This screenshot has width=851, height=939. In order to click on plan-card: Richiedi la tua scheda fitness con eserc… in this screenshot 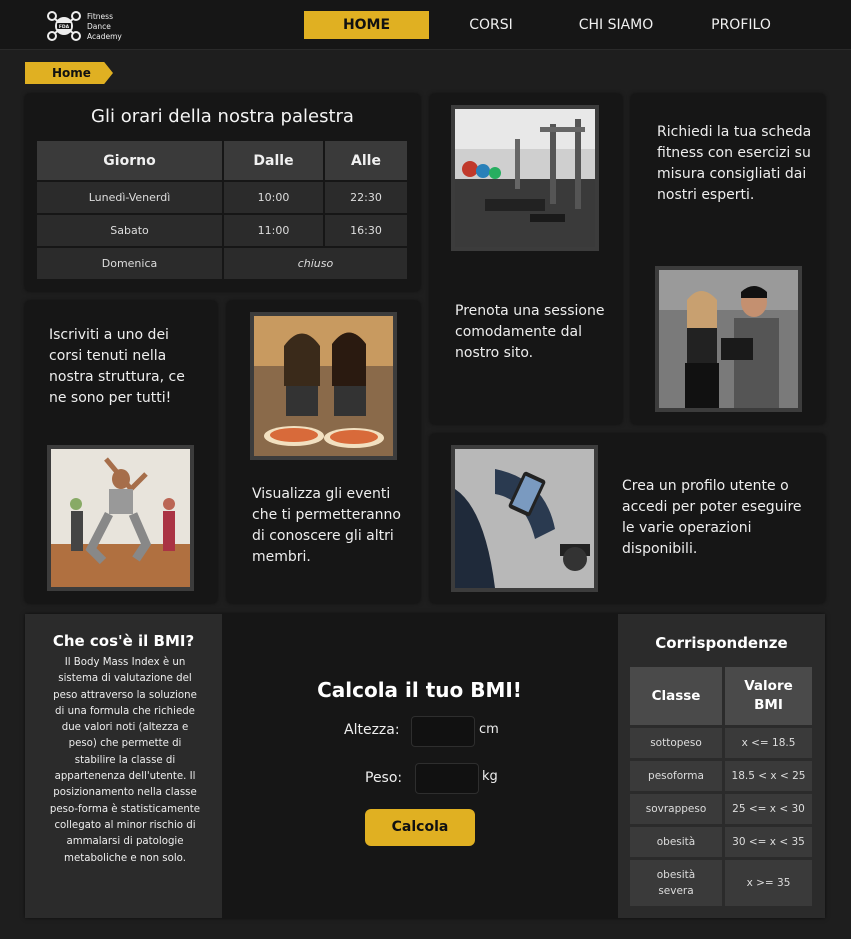, I will do `click(728, 259)`.